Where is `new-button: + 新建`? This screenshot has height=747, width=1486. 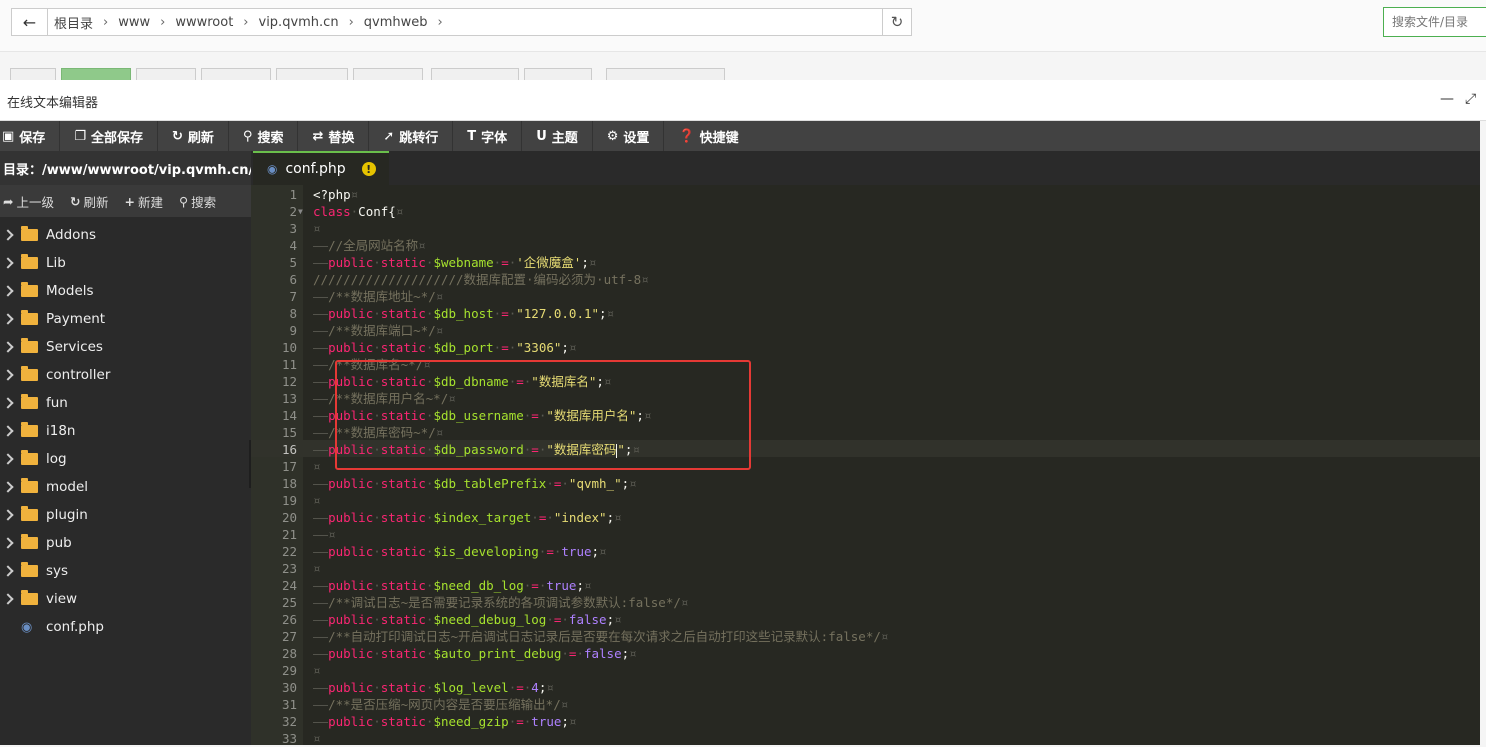
new-button: + 新建 is located at coordinates (144, 201).